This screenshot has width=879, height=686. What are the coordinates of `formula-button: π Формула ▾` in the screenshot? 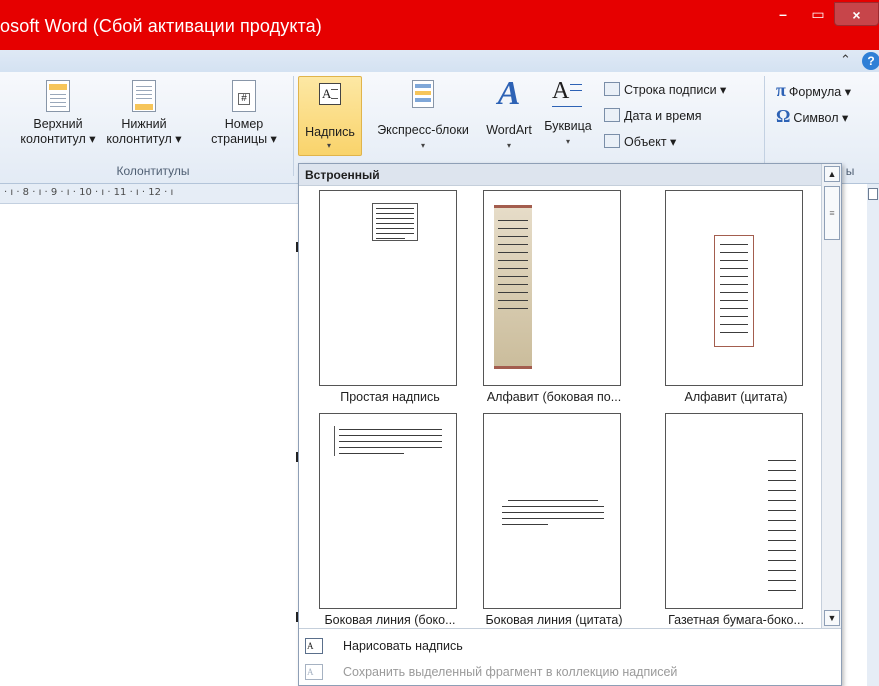 It's located at (813, 90).